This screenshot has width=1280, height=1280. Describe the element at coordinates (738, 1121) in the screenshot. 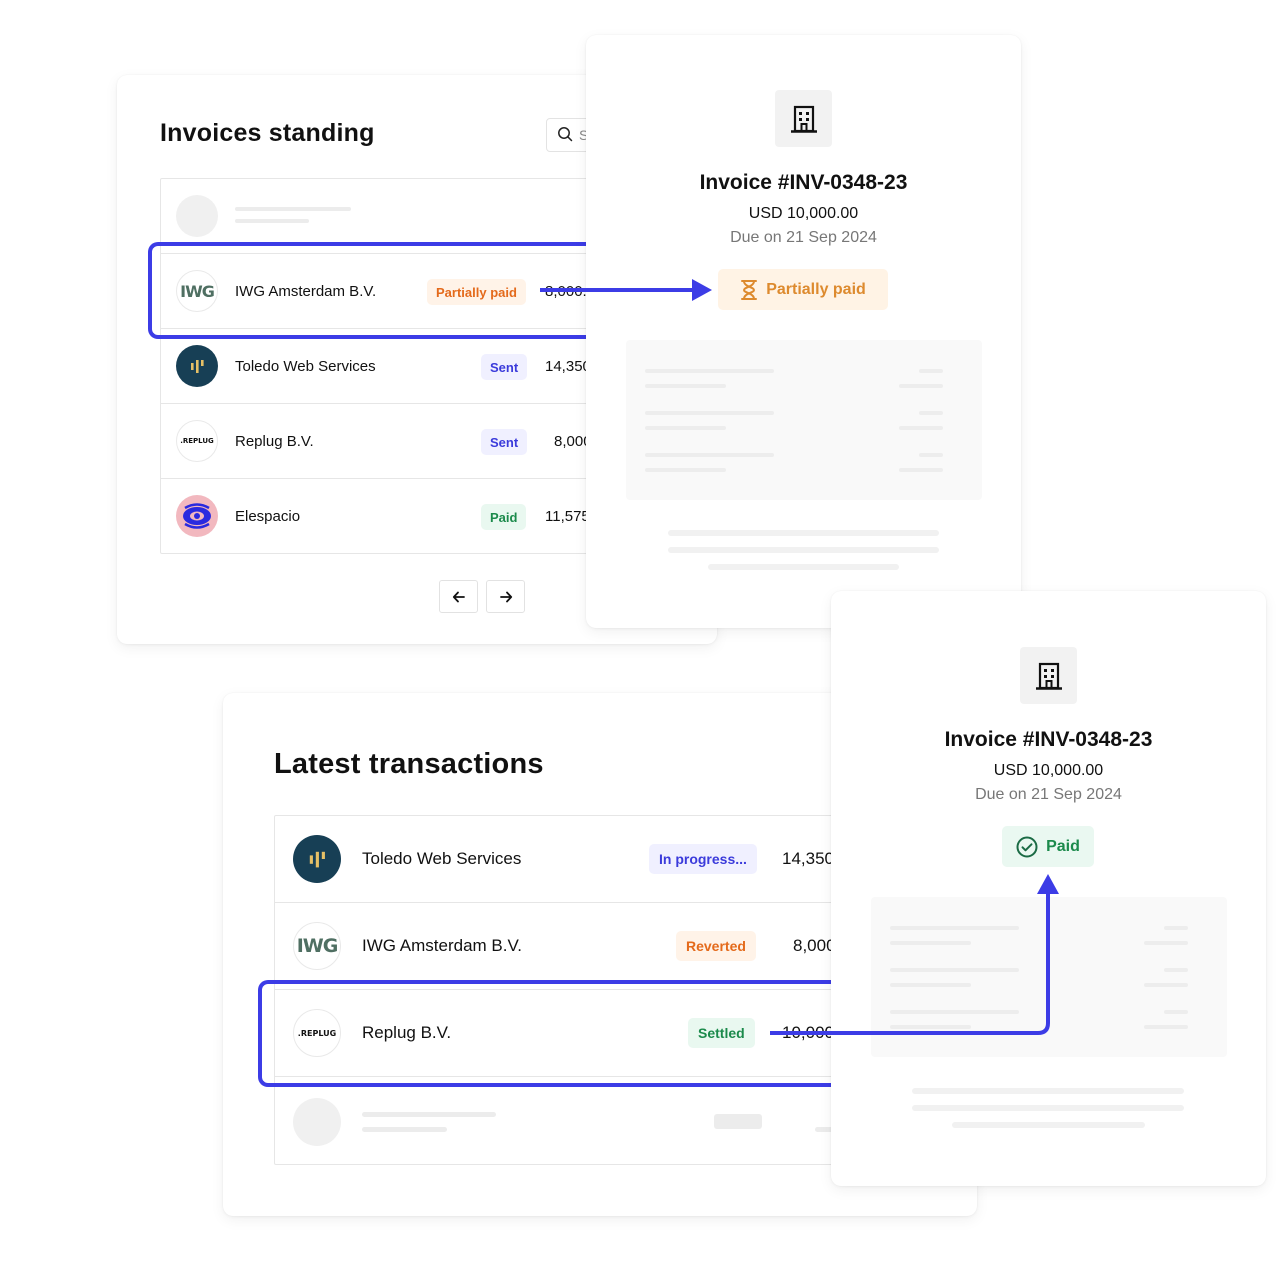

I see `skeleton-badge` at that location.